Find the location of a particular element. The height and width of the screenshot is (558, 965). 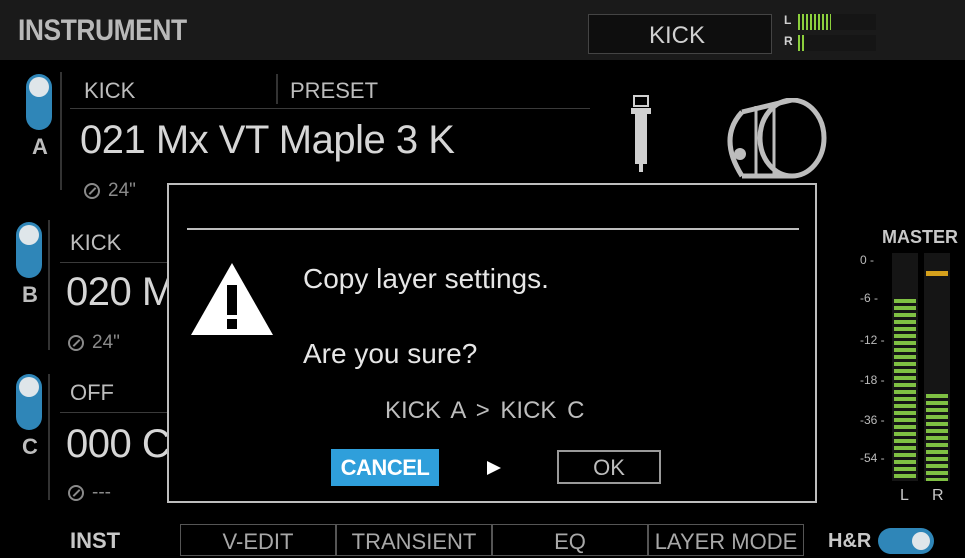

layer-a-instrument-name: 021 Mx VT Maple 3 K is located at coordinates (267, 140).